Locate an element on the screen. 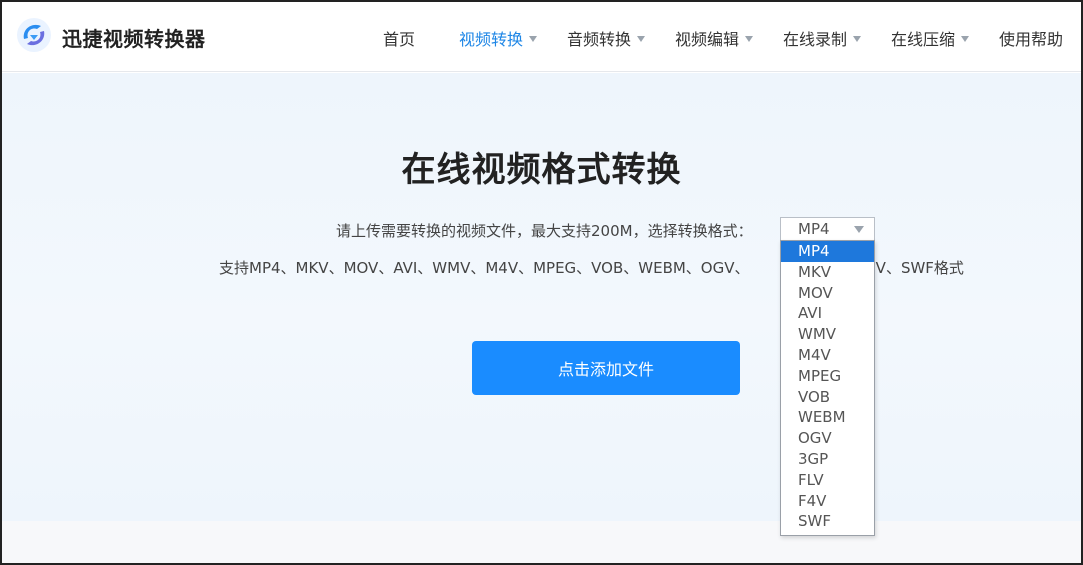  format-option: AVI is located at coordinates (827, 313).